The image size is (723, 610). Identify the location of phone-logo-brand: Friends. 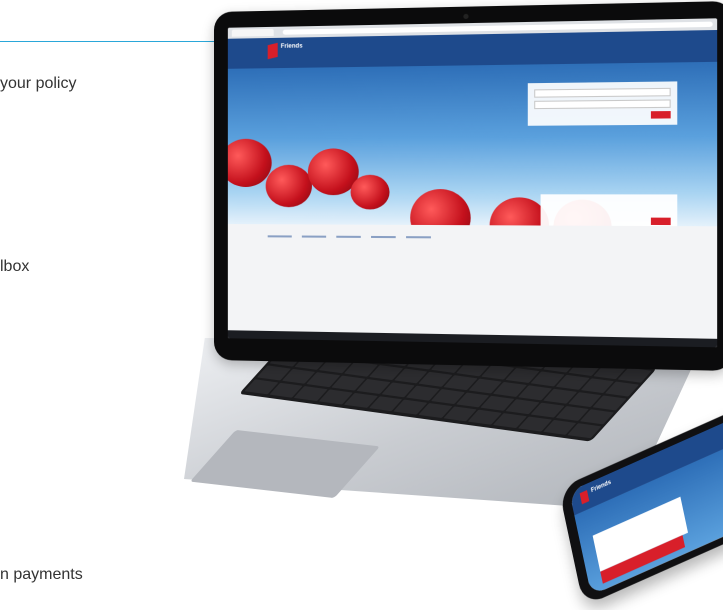
(601, 487).